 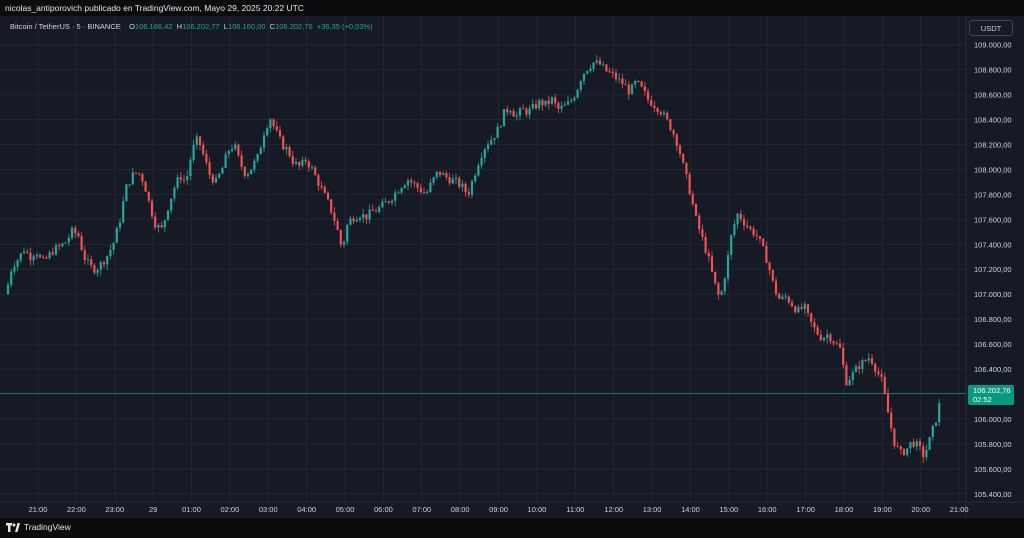 I want to click on time-axis-label: 19:00, so click(x=882, y=509).